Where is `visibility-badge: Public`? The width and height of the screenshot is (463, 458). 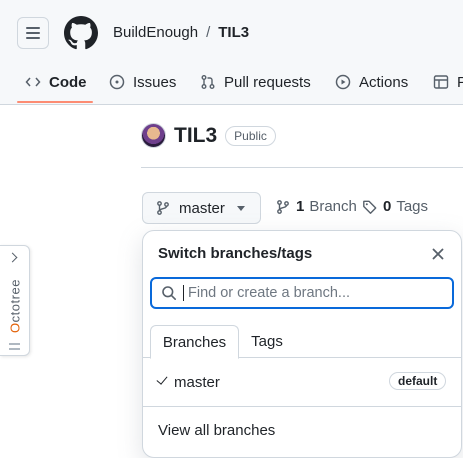
visibility-badge: Public is located at coordinates (250, 135).